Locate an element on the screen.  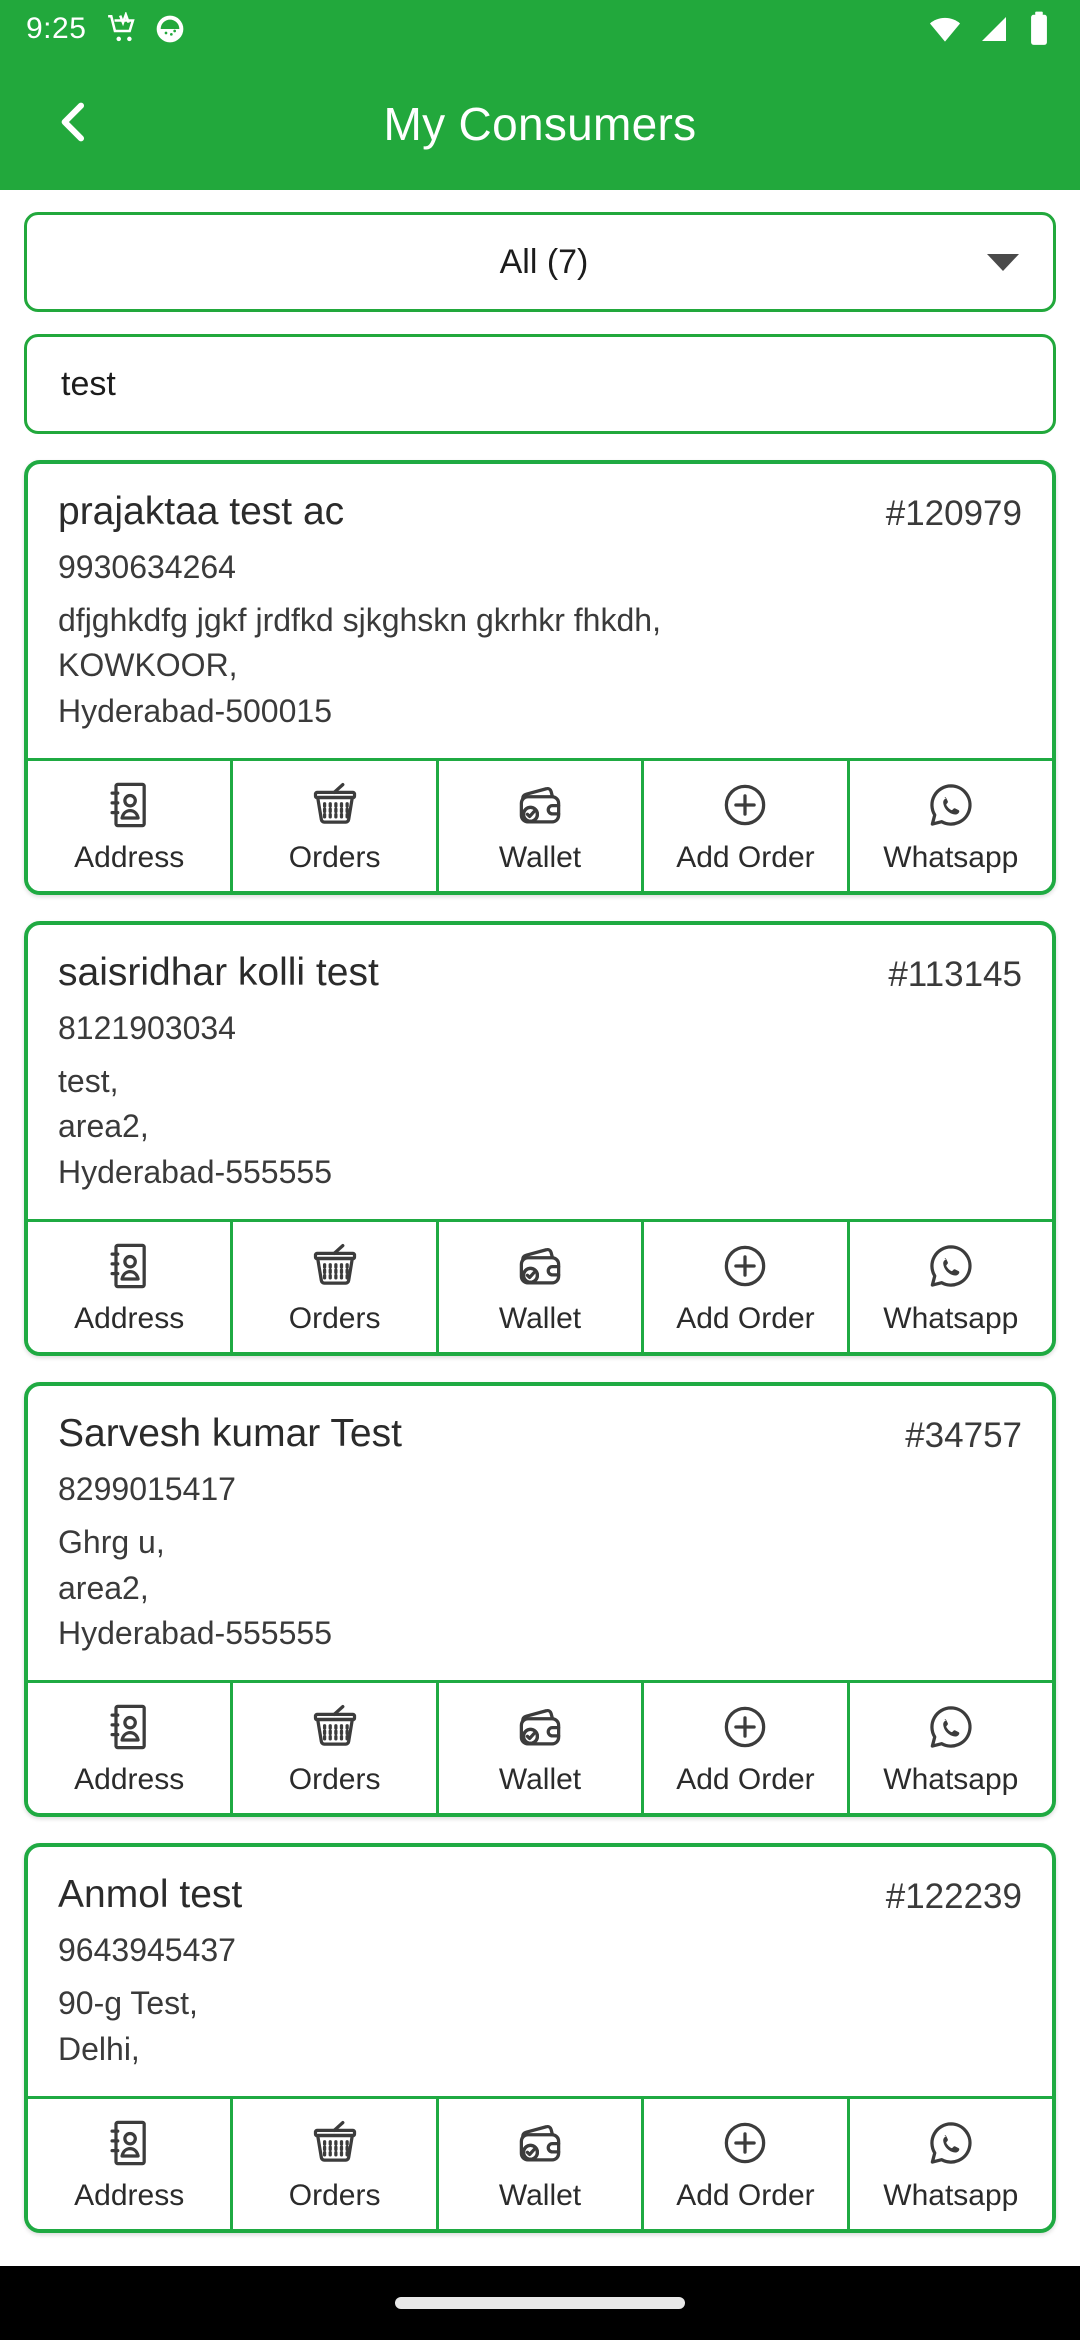
chevron-down-icon is located at coordinates (1003, 262).